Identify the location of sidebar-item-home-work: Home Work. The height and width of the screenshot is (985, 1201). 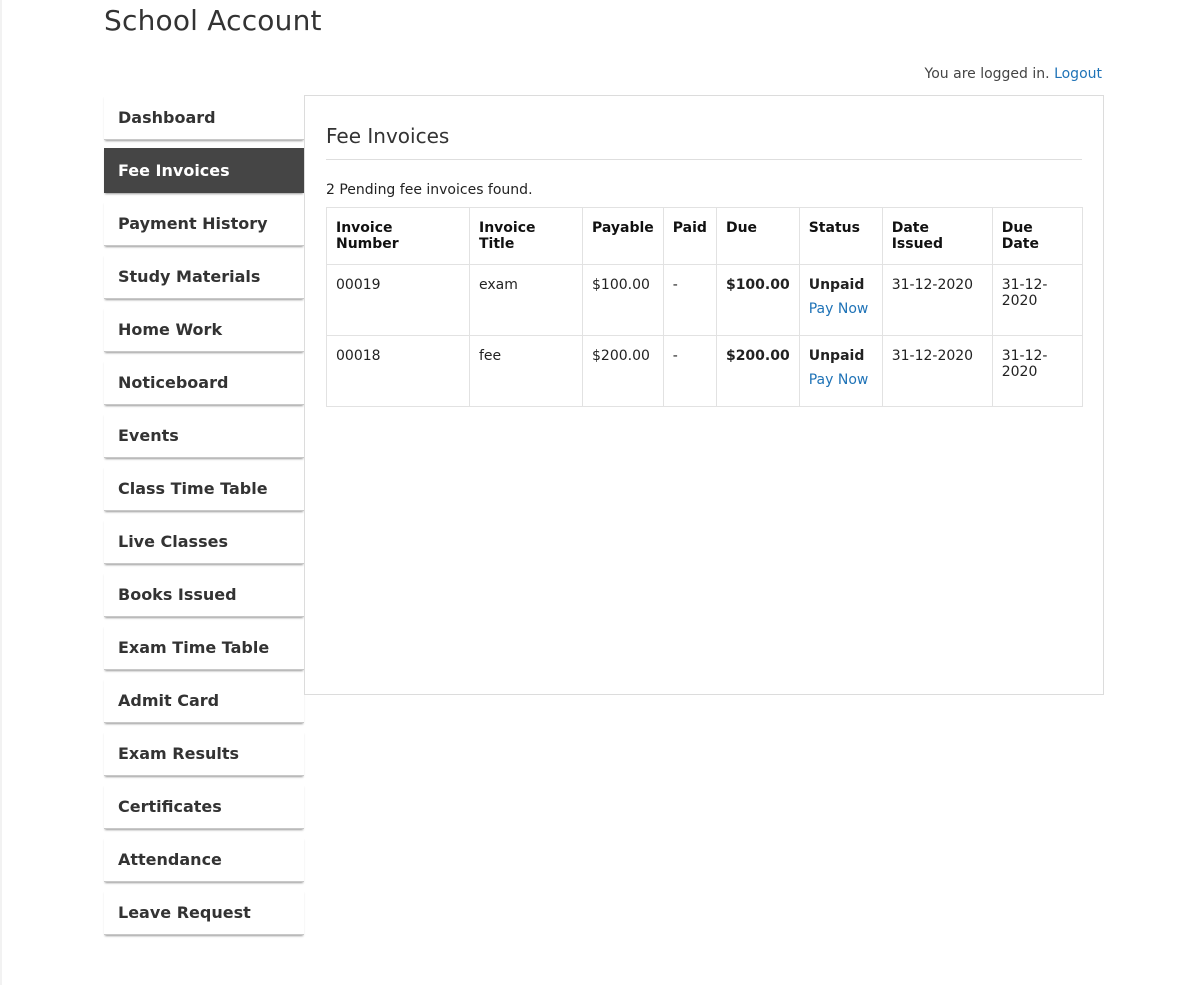
(204, 329).